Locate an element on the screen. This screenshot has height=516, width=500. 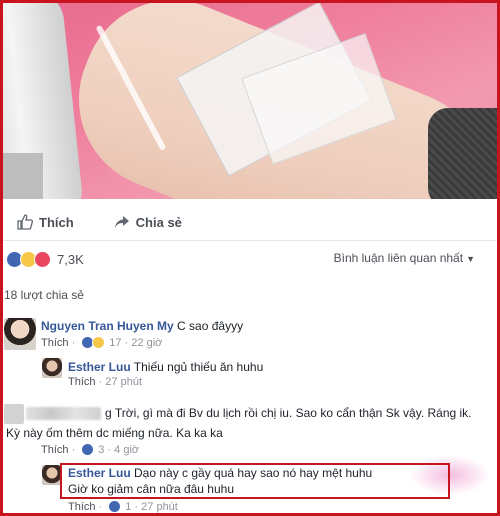
comment-meta: Thích · 3 · 4 giờ is located at coordinates (90, 449).